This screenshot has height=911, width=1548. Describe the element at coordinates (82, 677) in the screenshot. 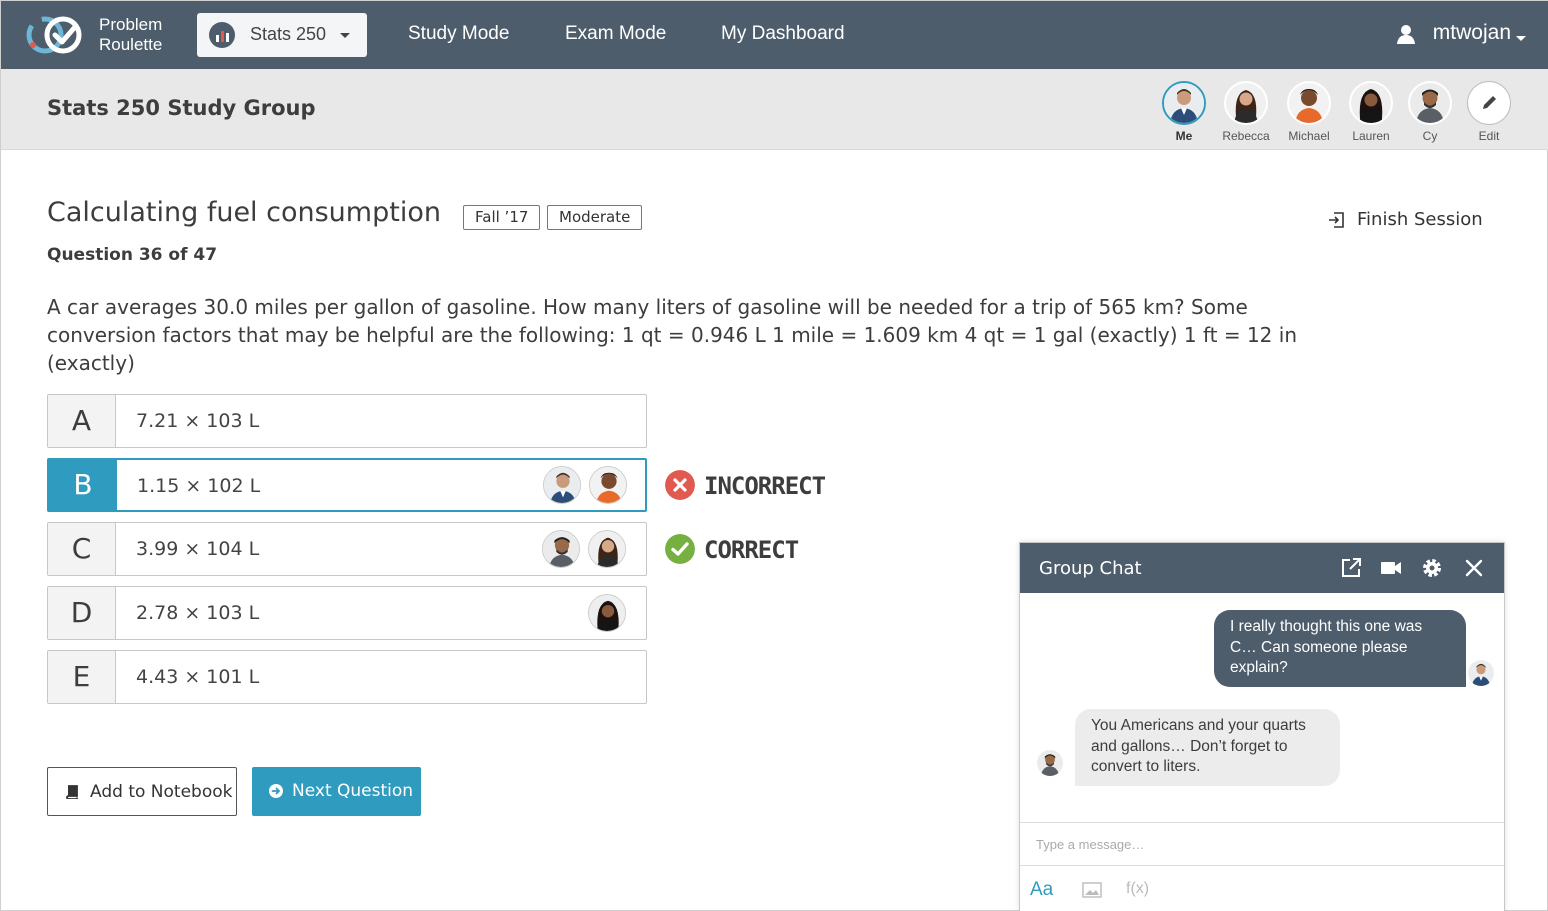

I see `answer-letter: E` at that location.